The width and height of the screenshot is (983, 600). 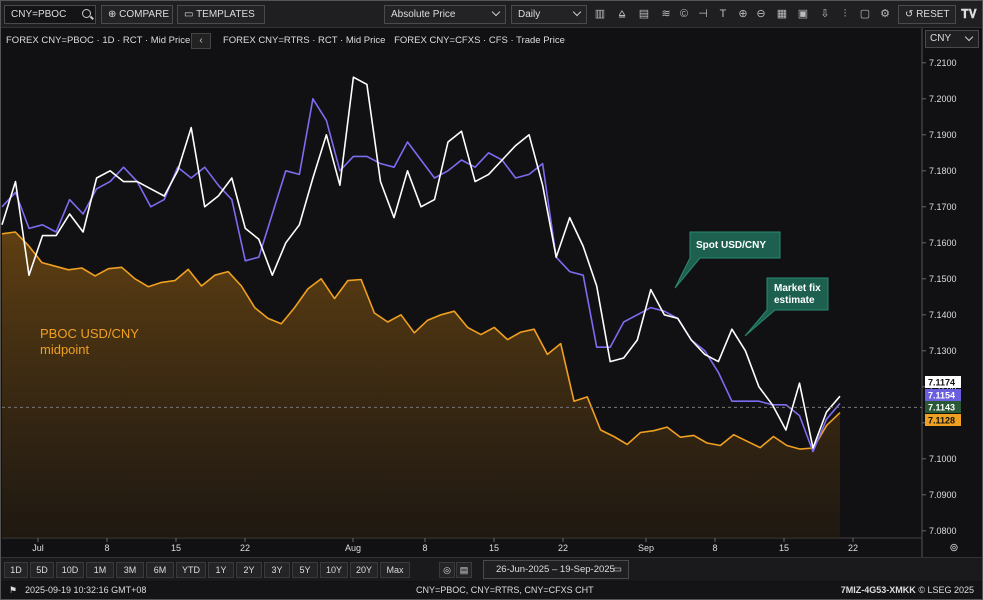 I want to click on y-tick-label: 7.1000, so click(x=943, y=459).